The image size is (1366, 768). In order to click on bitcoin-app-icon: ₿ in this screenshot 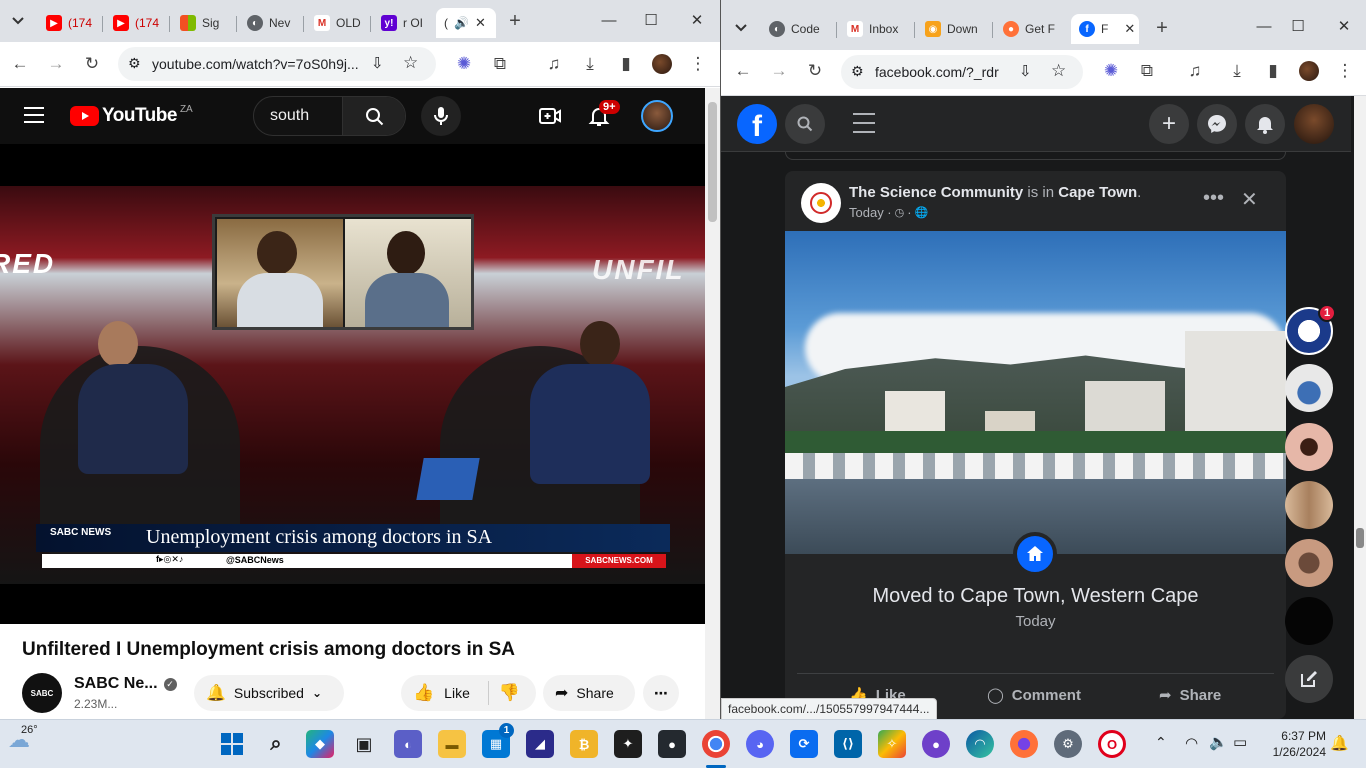, I will do `click(584, 744)`.